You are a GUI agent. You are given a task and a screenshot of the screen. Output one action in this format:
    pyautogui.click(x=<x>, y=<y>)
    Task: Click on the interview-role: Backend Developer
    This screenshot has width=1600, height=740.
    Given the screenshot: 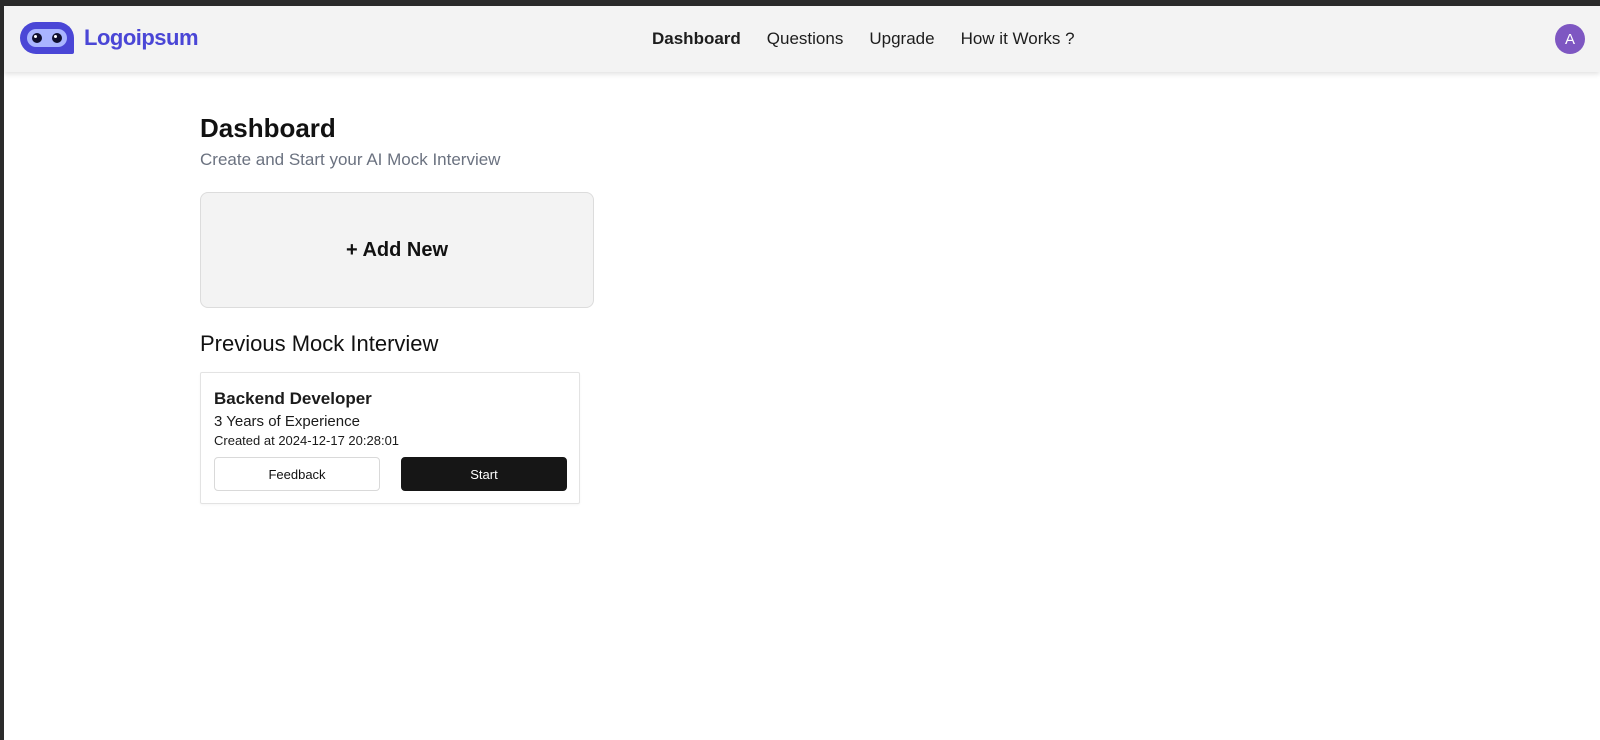 What is the action you would take?
    pyautogui.click(x=293, y=398)
    